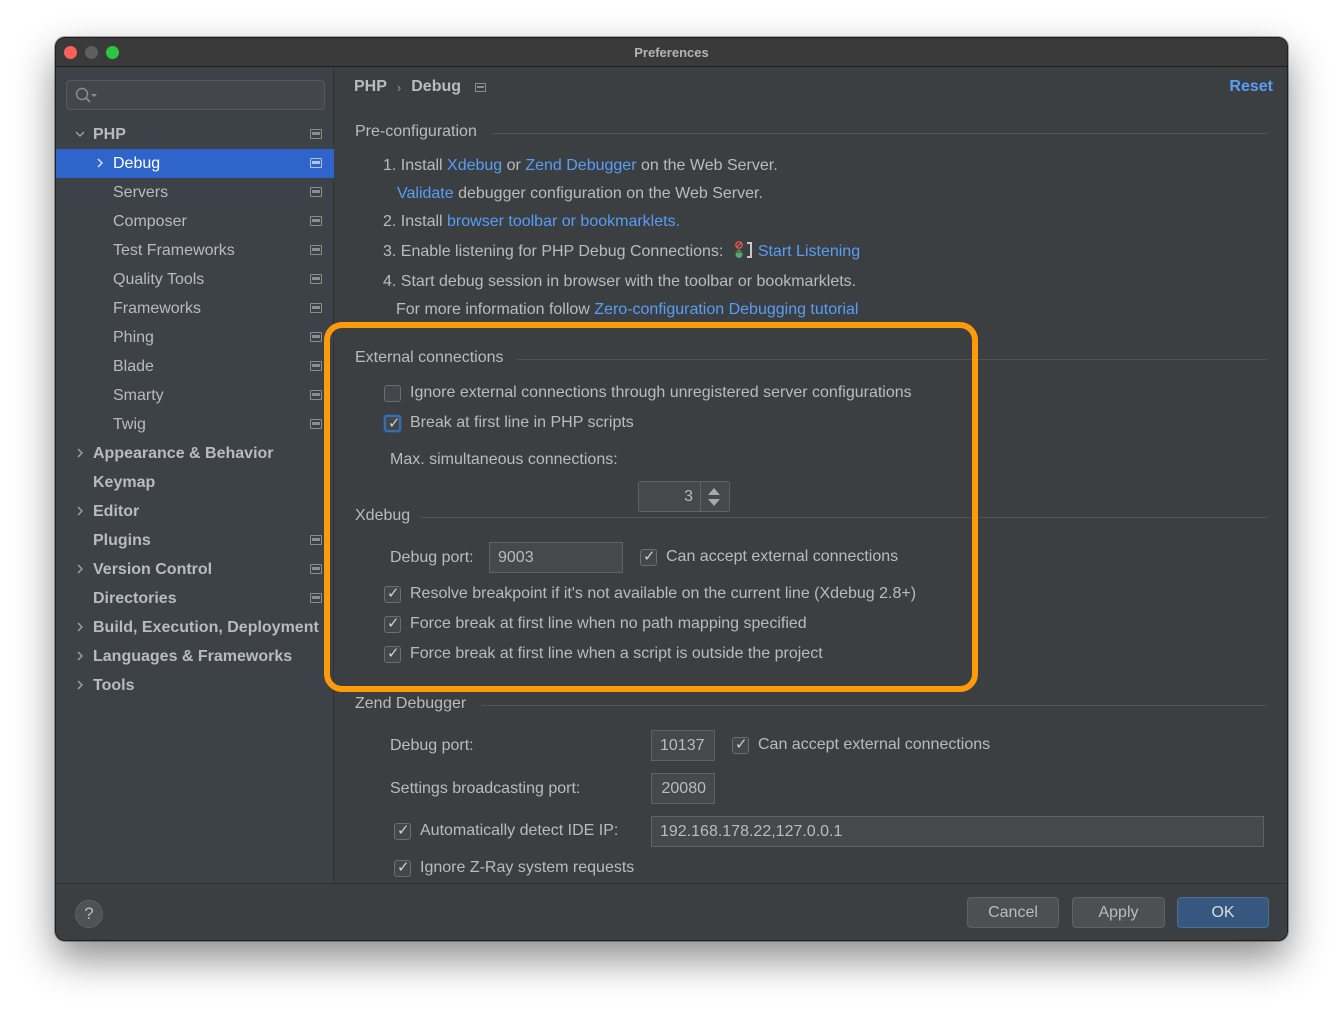 This screenshot has height=1015, width=1343. Describe the element at coordinates (683, 788) in the screenshot. I see `broadcast-port-input: 20080` at that location.